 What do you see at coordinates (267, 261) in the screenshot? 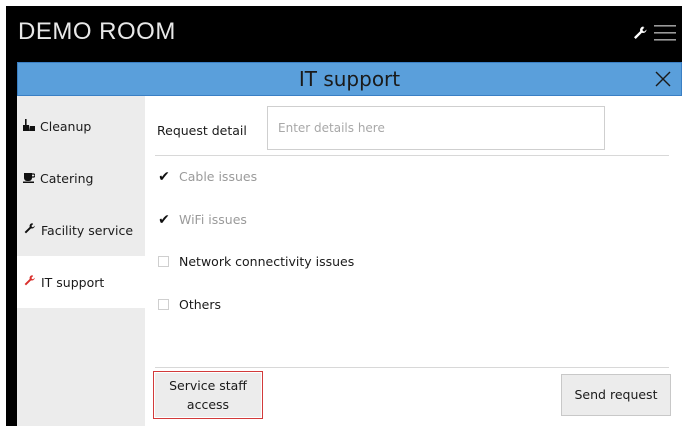
I see `option-label: Network connectivity issues` at bounding box center [267, 261].